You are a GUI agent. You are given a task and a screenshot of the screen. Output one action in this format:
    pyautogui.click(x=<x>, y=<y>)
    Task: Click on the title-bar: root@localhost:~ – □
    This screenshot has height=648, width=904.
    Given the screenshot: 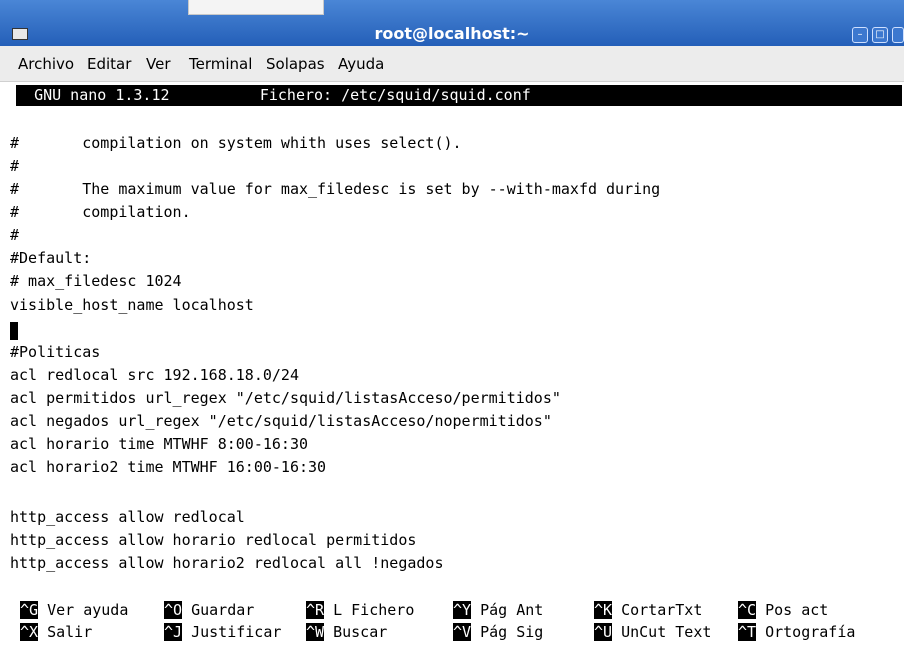 What is the action you would take?
    pyautogui.click(x=452, y=23)
    